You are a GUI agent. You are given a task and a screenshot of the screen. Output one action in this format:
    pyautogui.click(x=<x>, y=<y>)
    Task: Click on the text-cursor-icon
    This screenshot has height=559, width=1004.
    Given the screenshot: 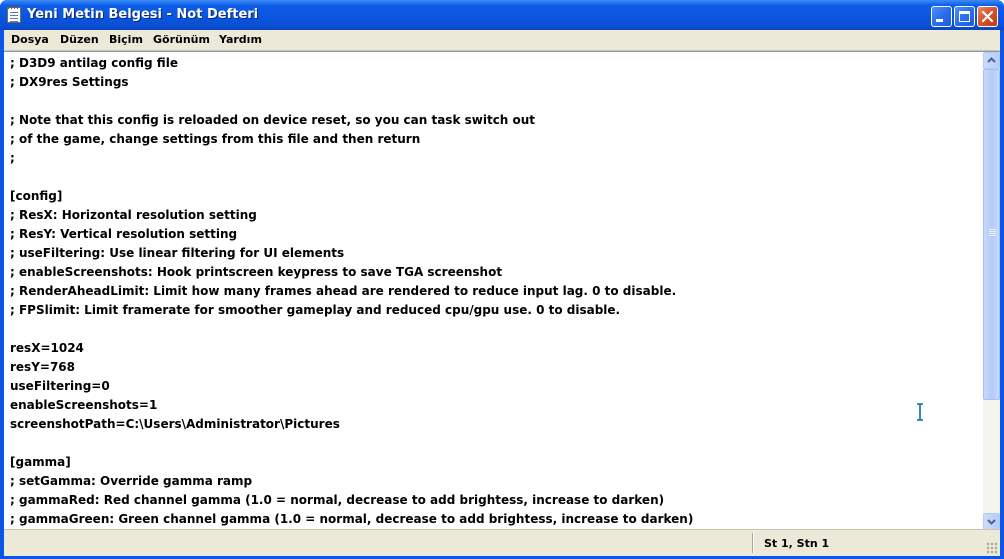 What is the action you would take?
    pyautogui.click(x=920, y=412)
    